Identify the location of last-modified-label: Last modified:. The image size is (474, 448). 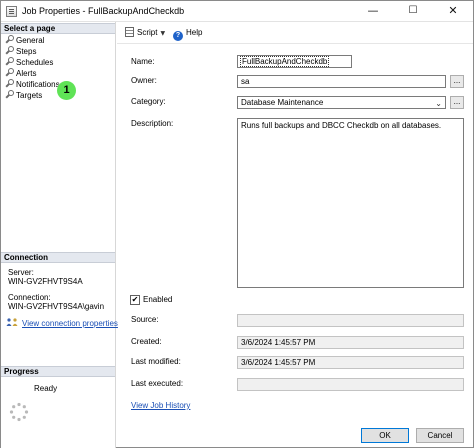
(156, 361).